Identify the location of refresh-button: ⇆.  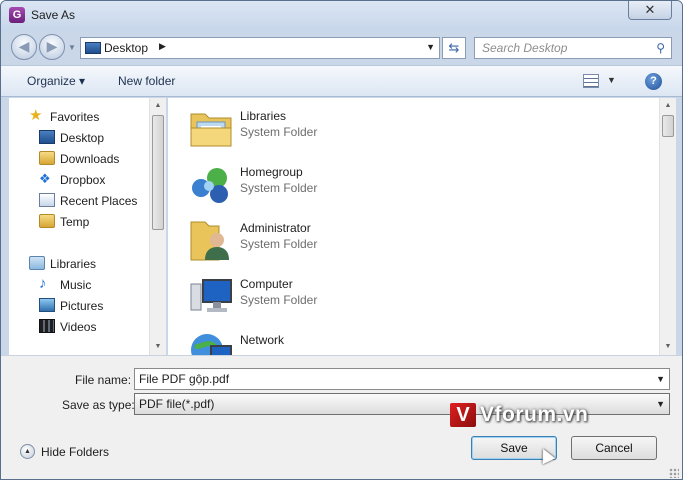
(454, 48).